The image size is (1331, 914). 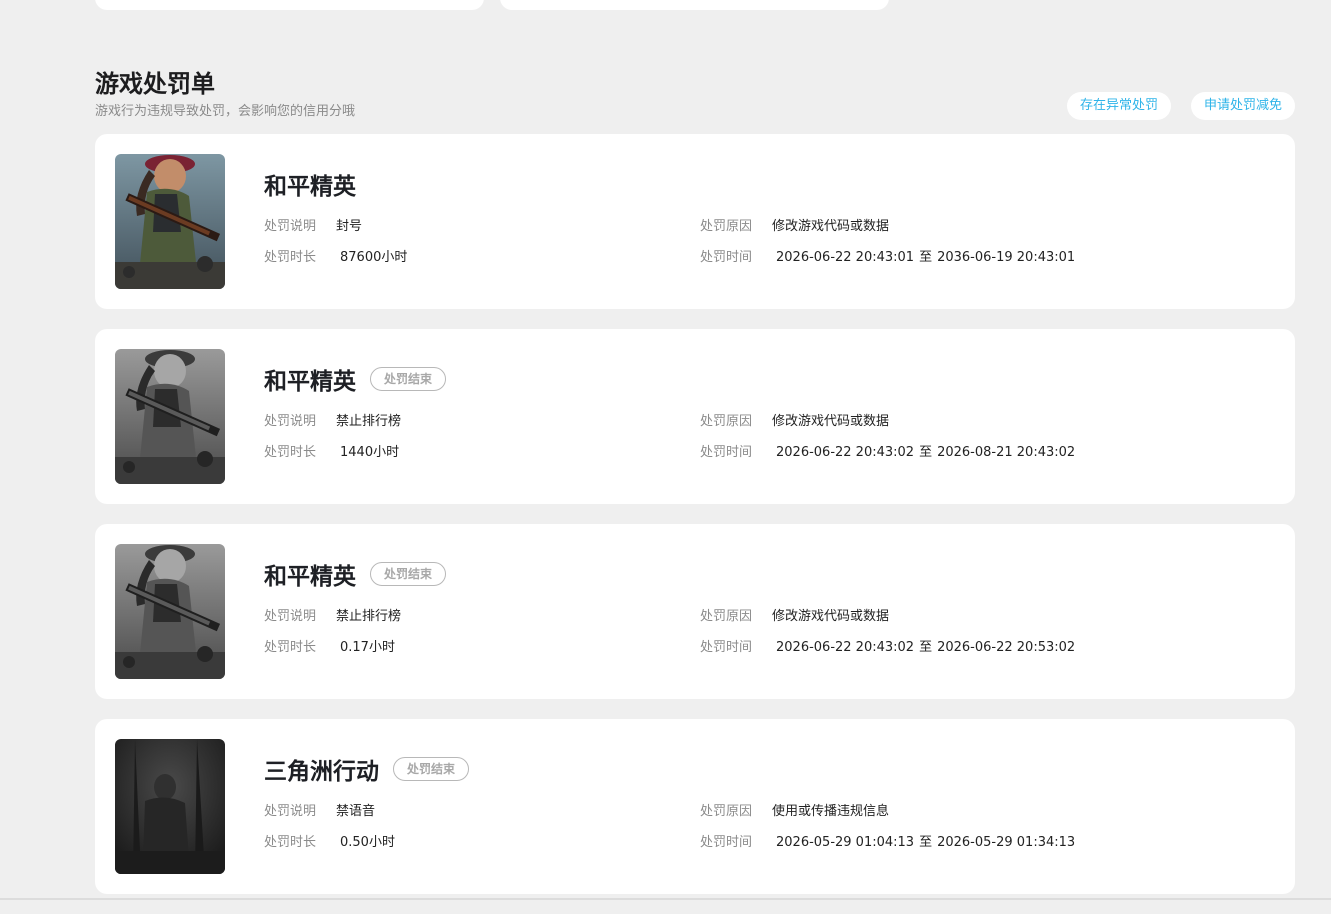 What do you see at coordinates (367, 842) in the screenshot?
I see `duration-value: 0.50小时` at bounding box center [367, 842].